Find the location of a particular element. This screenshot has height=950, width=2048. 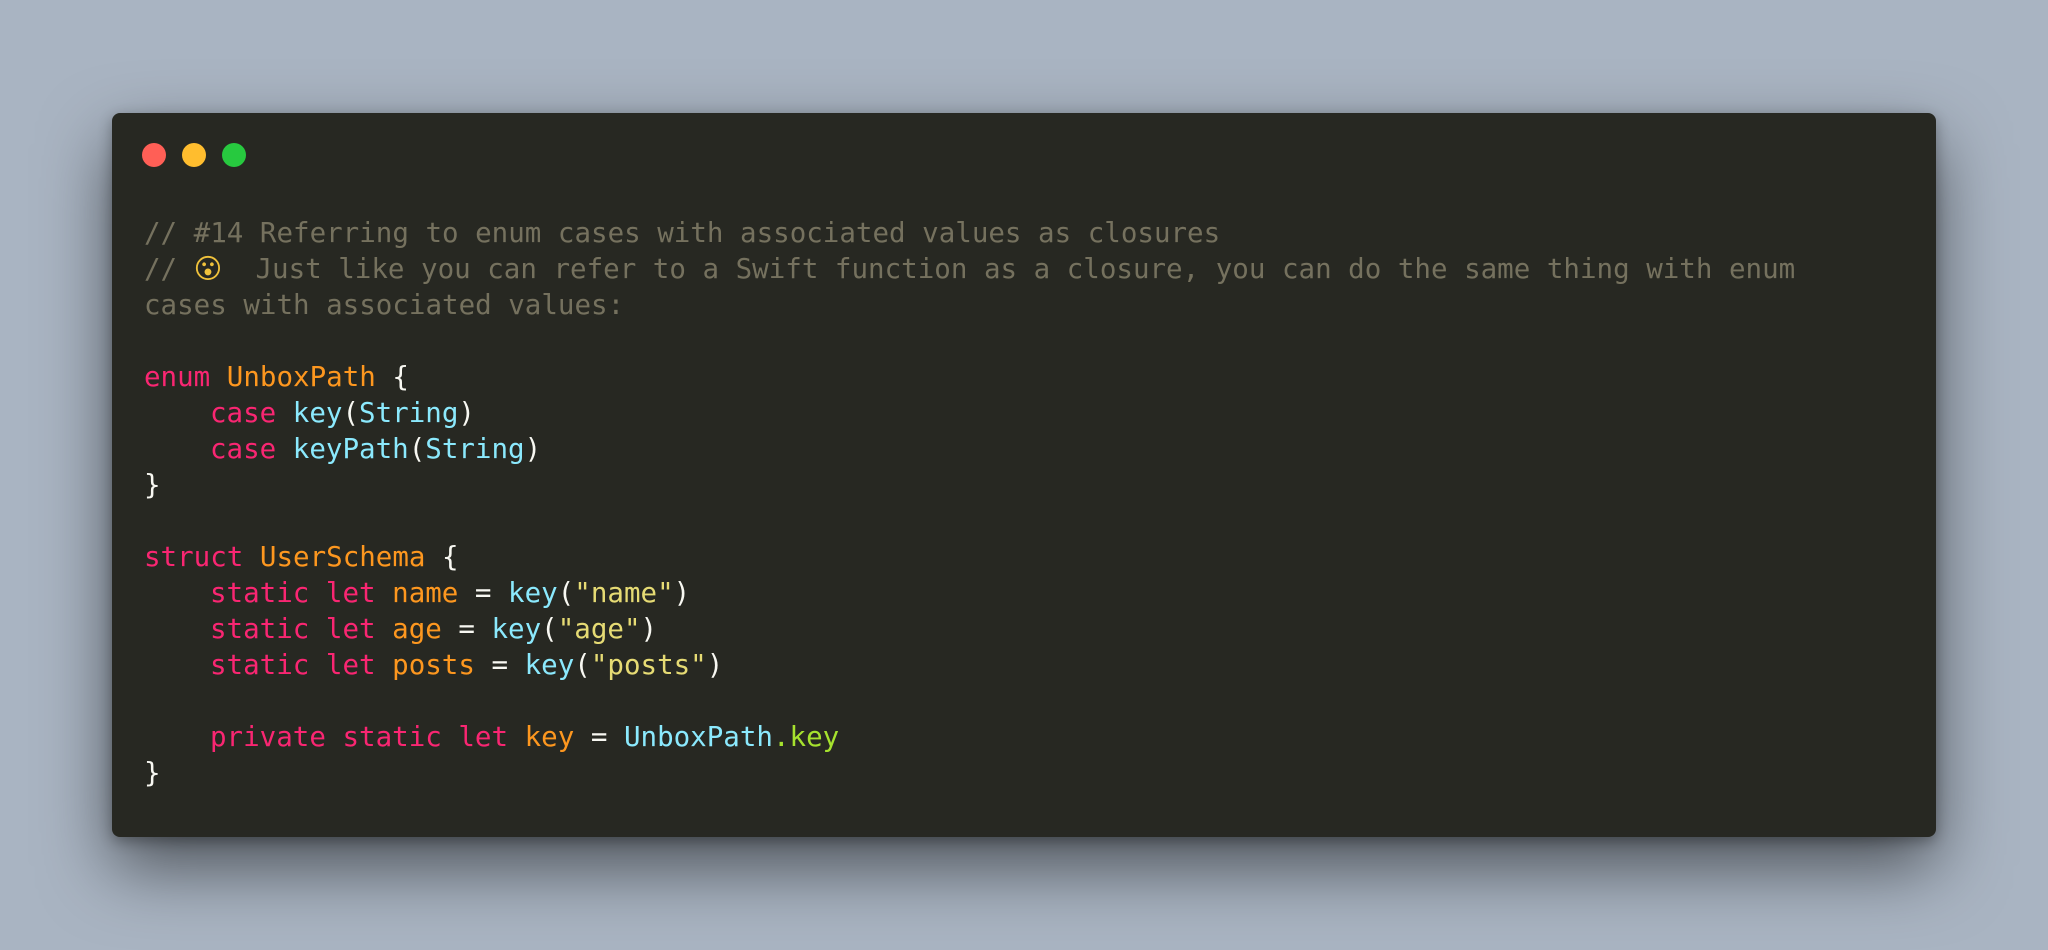

property-posts: posts is located at coordinates (433, 665).